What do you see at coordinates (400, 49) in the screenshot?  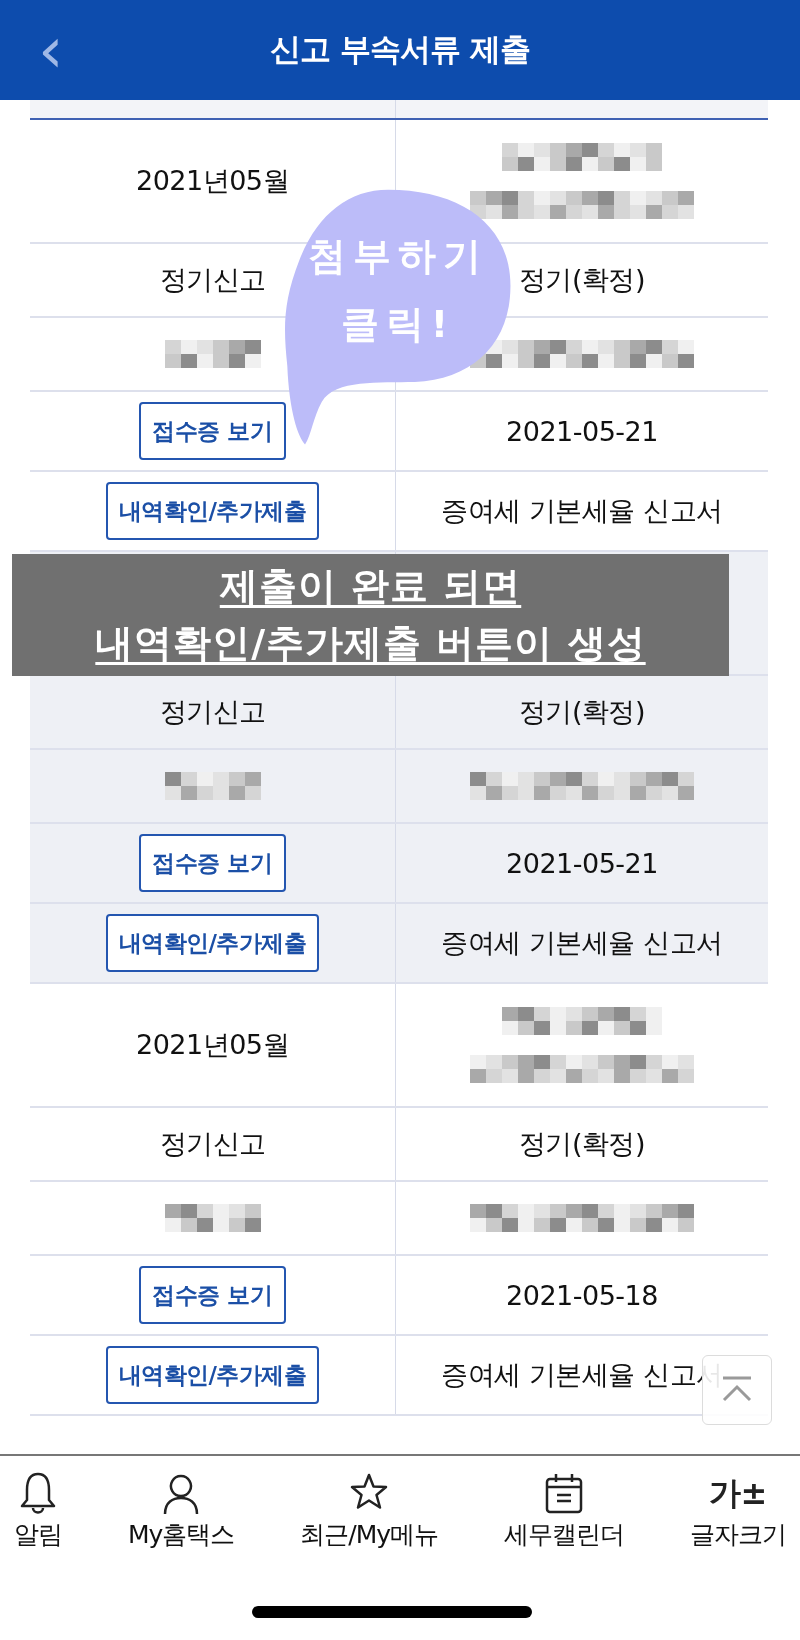 I see `page-title: 신고 부속서류 제출` at bounding box center [400, 49].